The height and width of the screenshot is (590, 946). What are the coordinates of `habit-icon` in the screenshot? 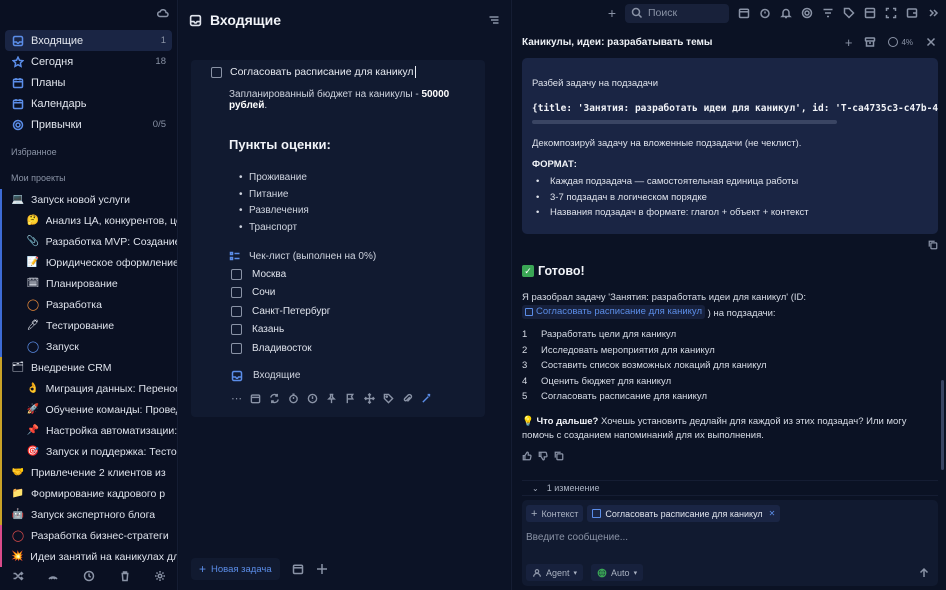 It's located at (807, 13).